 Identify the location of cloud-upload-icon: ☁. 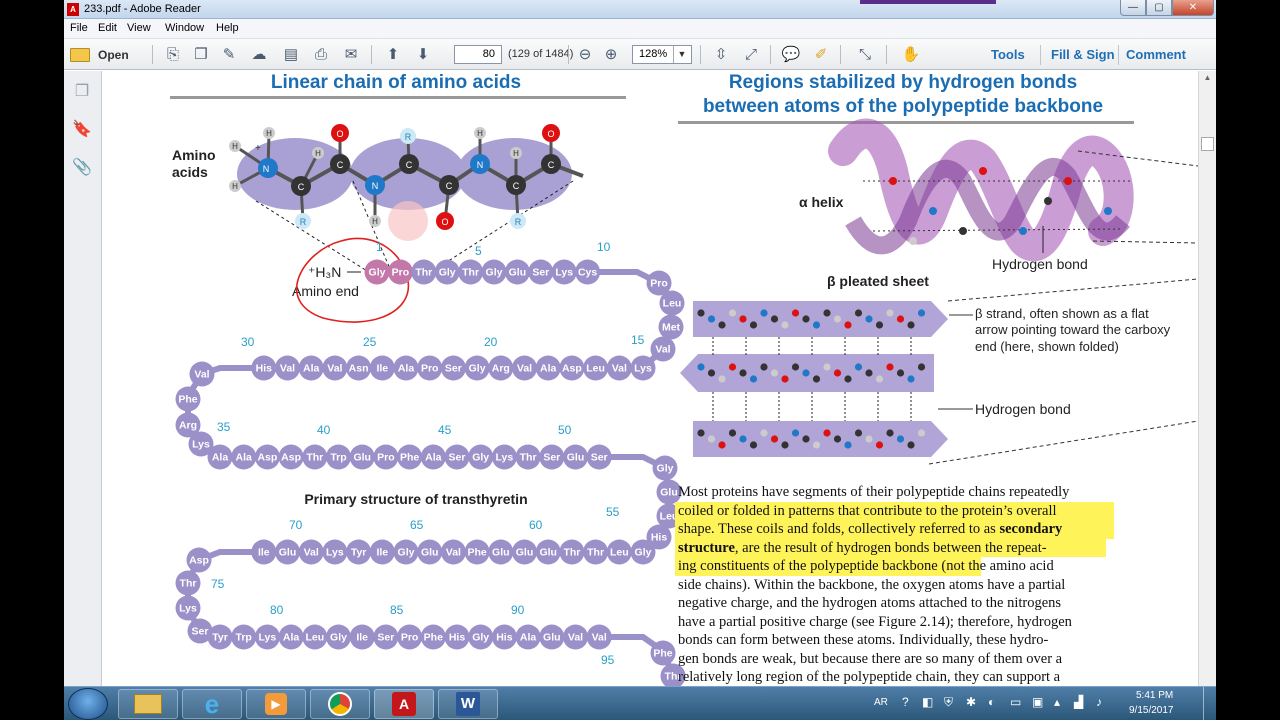
(259, 54).